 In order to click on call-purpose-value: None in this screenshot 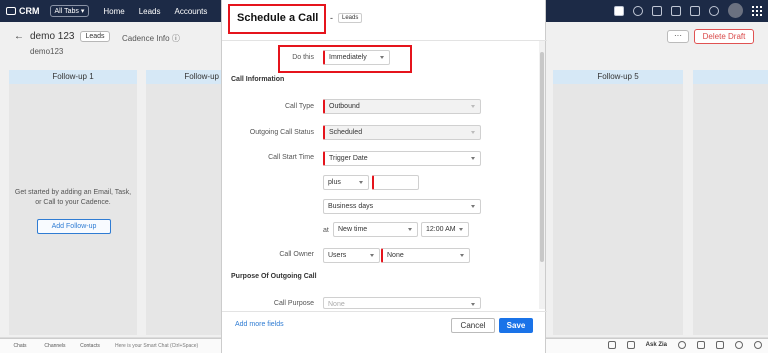, I will do `click(336, 304)`.